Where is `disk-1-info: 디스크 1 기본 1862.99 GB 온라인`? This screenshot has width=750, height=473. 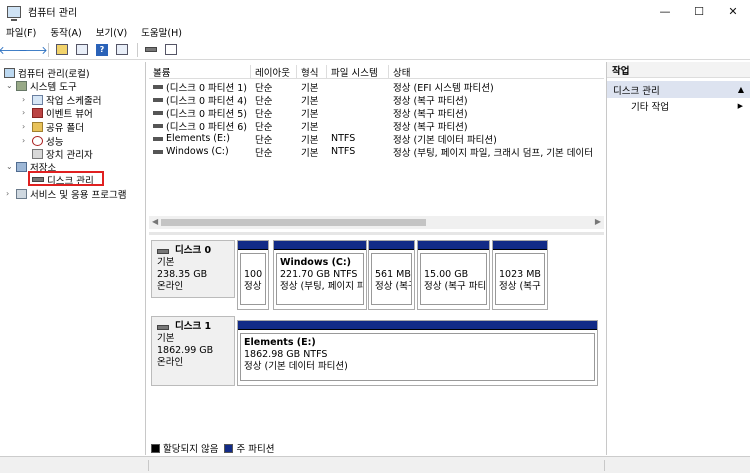
disk-1-info: 디스크 1 기본 1862.99 GB 온라인 is located at coordinates (193, 351).